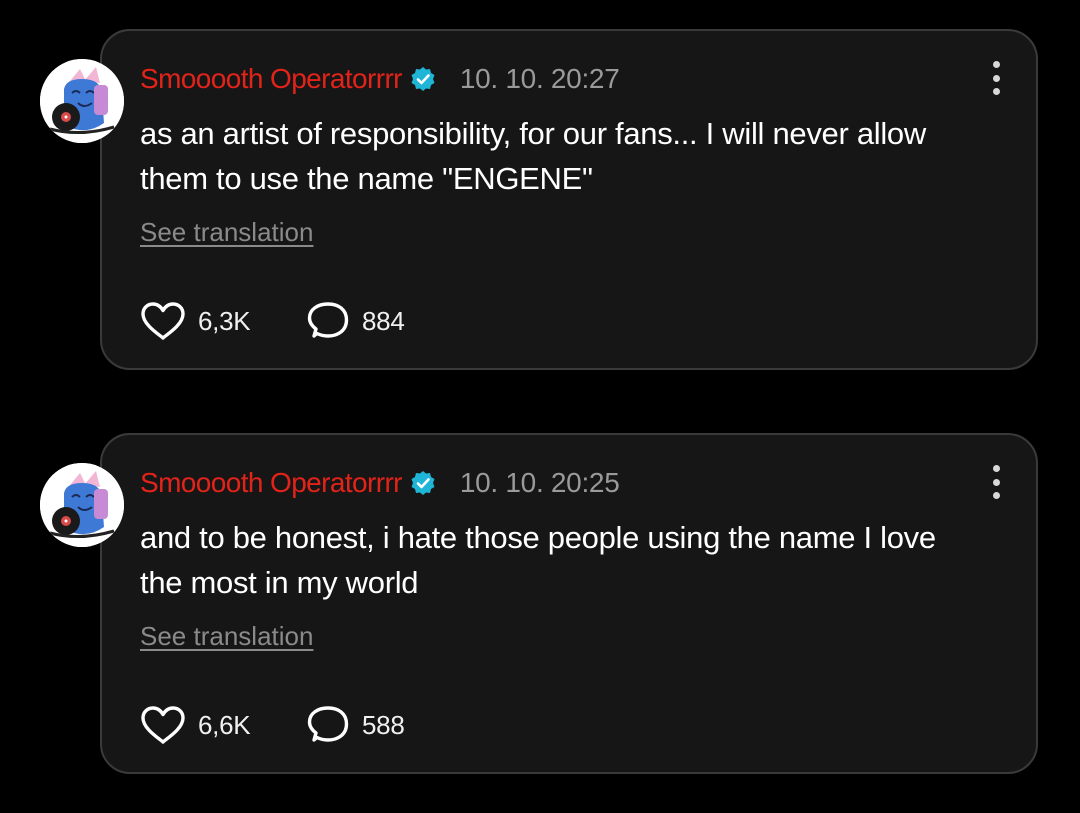  What do you see at coordinates (355, 725) in the screenshot?
I see `reply-button: 588` at bounding box center [355, 725].